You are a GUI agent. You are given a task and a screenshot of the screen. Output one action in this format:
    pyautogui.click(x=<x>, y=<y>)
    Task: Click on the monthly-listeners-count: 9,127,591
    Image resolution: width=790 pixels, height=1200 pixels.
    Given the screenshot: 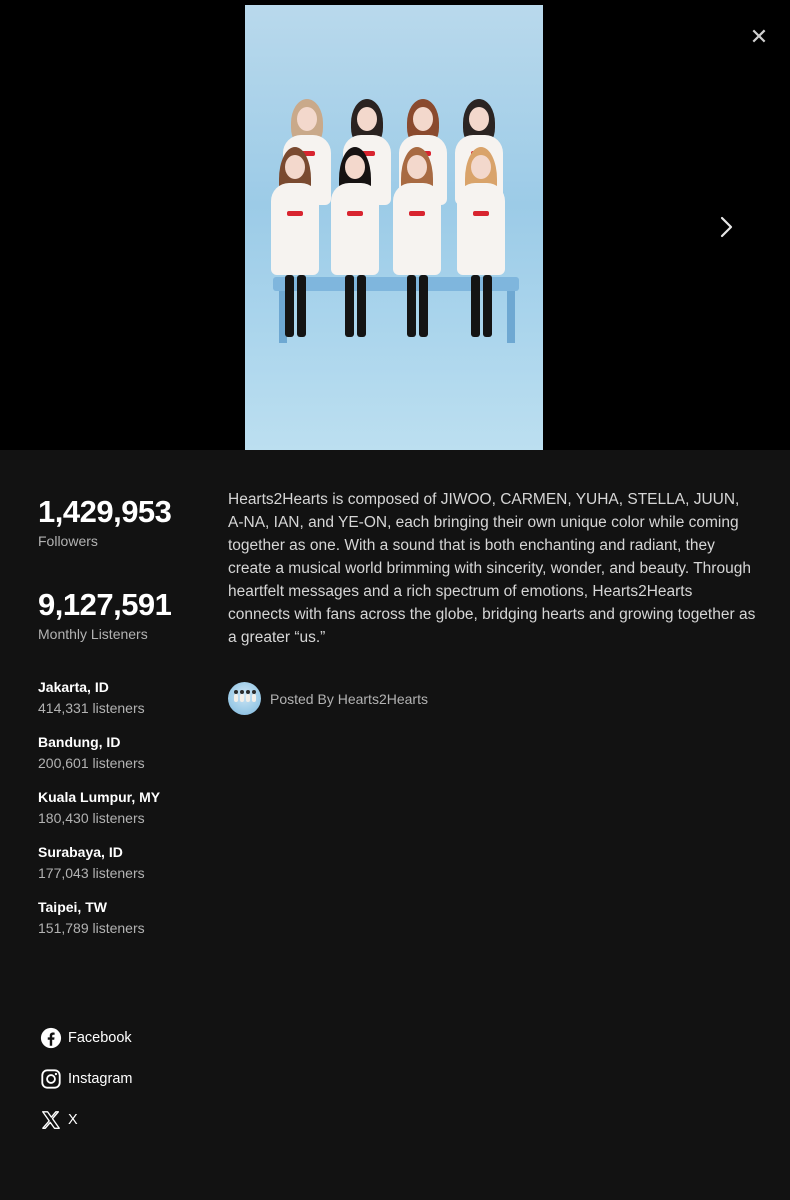 What is the action you would take?
    pyautogui.click(x=105, y=604)
    